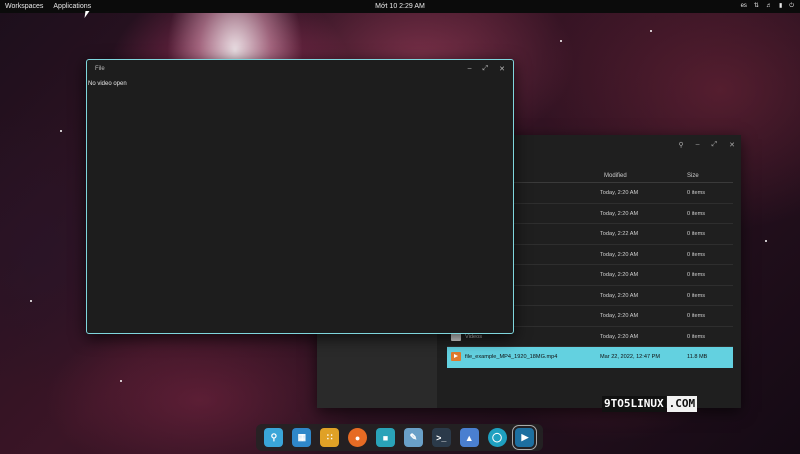  What do you see at coordinates (469, 437) in the screenshot?
I see `store-icon: ▲` at bounding box center [469, 437].